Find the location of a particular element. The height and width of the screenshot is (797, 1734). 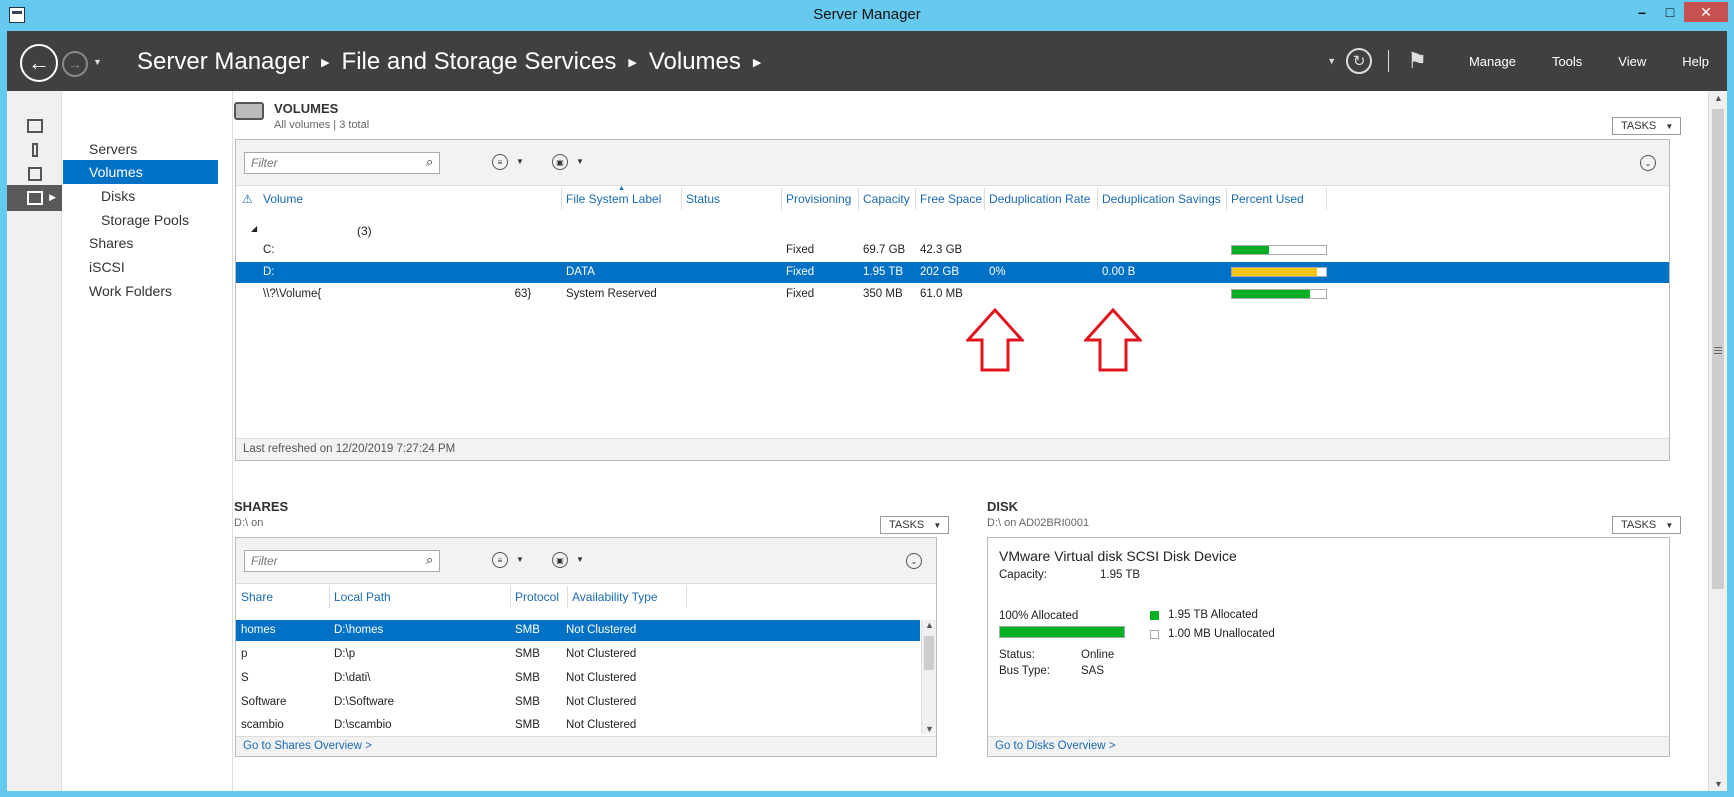

row-protocol: SMB is located at coordinates (527, 654).